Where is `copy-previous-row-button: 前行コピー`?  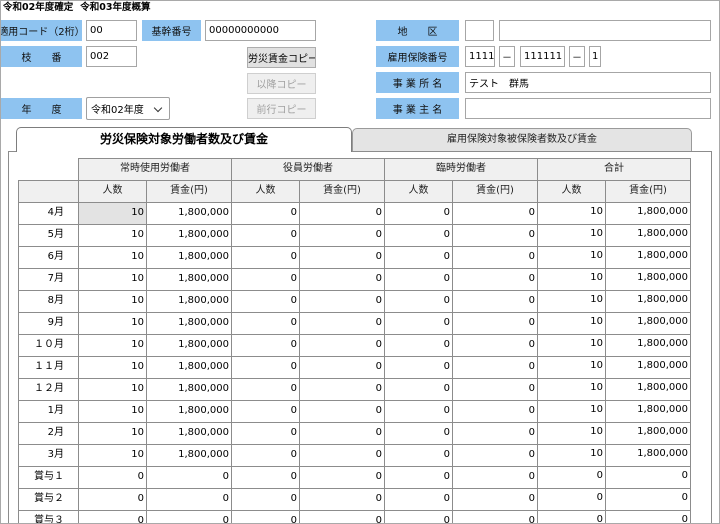
copy-previous-row-button: 前行コピー is located at coordinates (281, 108).